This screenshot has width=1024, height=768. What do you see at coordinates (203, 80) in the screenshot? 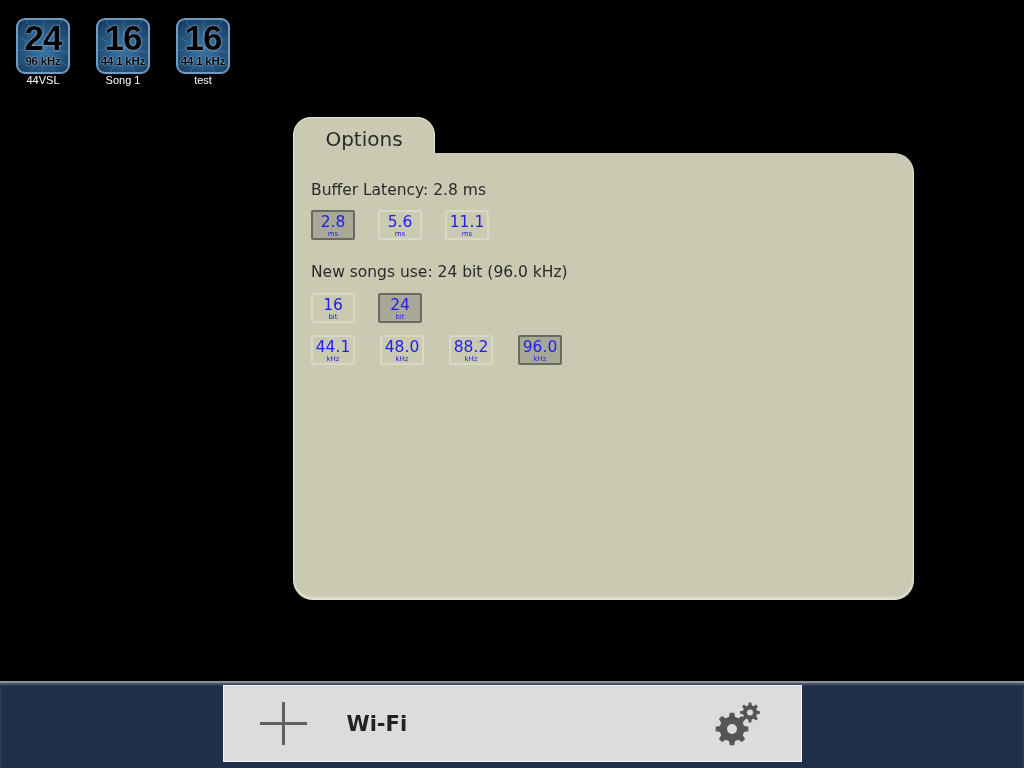
I see `song-name: test` at bounding box center [203, 80].